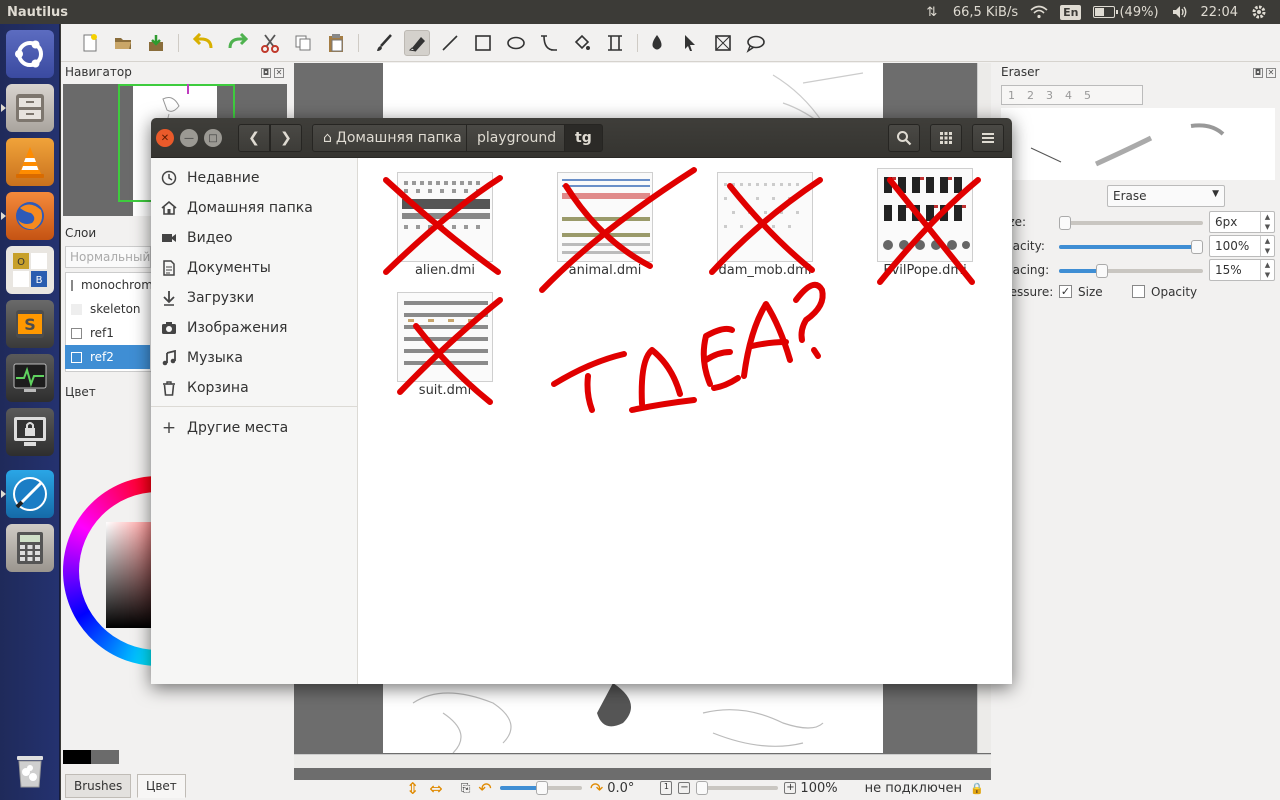  What do you see at coordinates (756, 43) in the screenshot?
I see `speech-tool-button` at bounding box center [756, 43].